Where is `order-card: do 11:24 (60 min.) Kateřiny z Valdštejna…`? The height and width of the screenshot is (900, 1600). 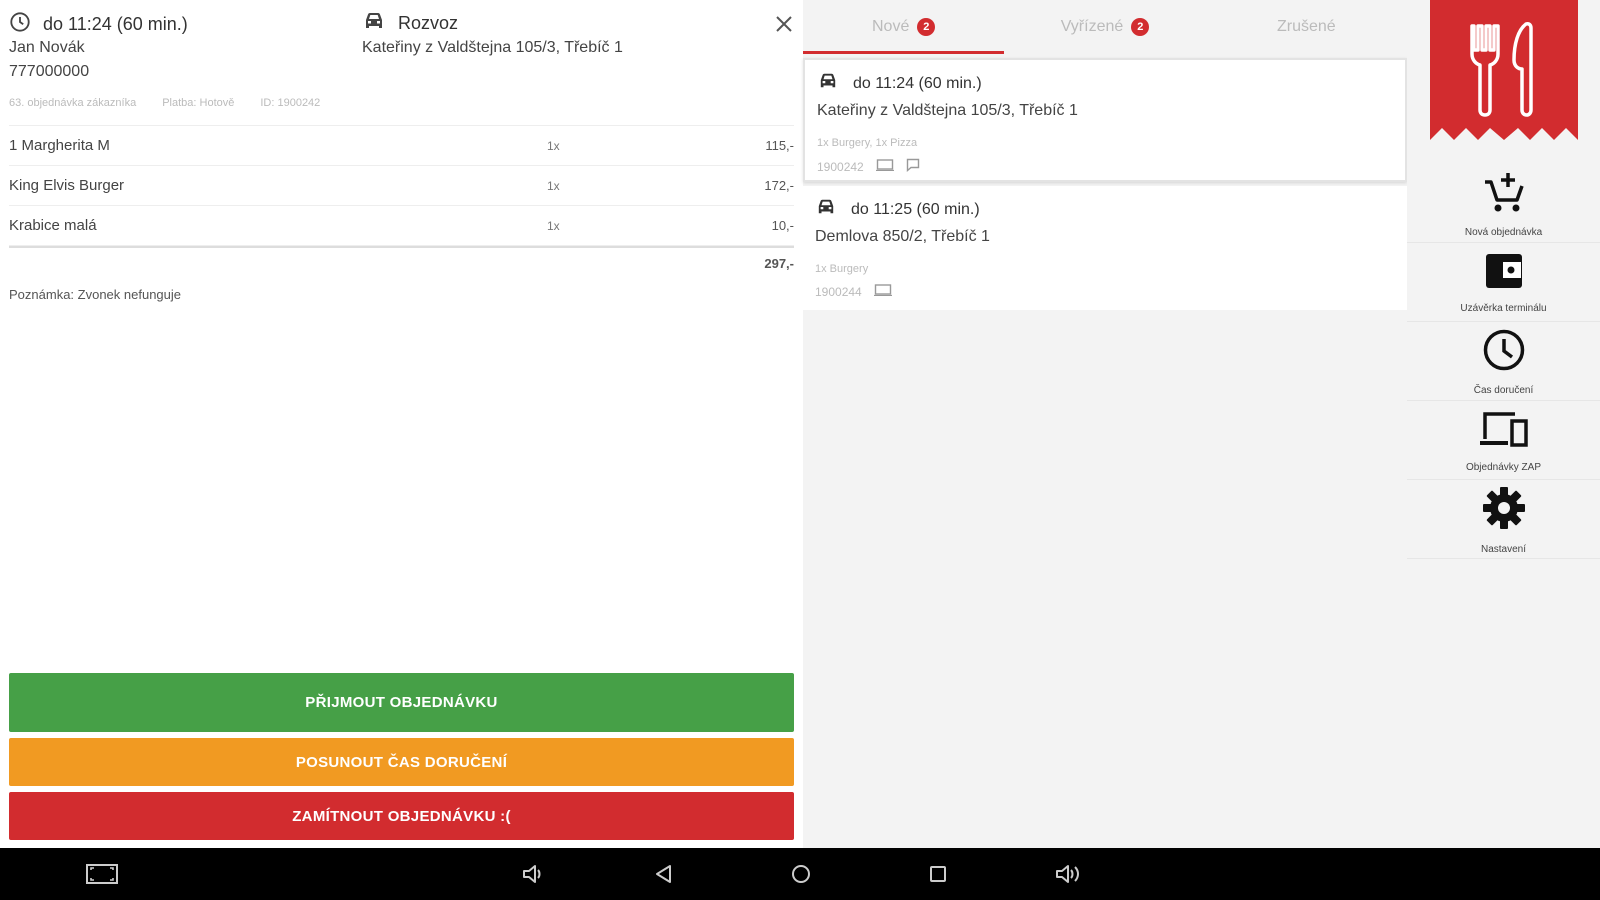 order-card: do 11:24 (60 min.) Kateřiny z Valdštejna… is located at coordinates (1105, 120).